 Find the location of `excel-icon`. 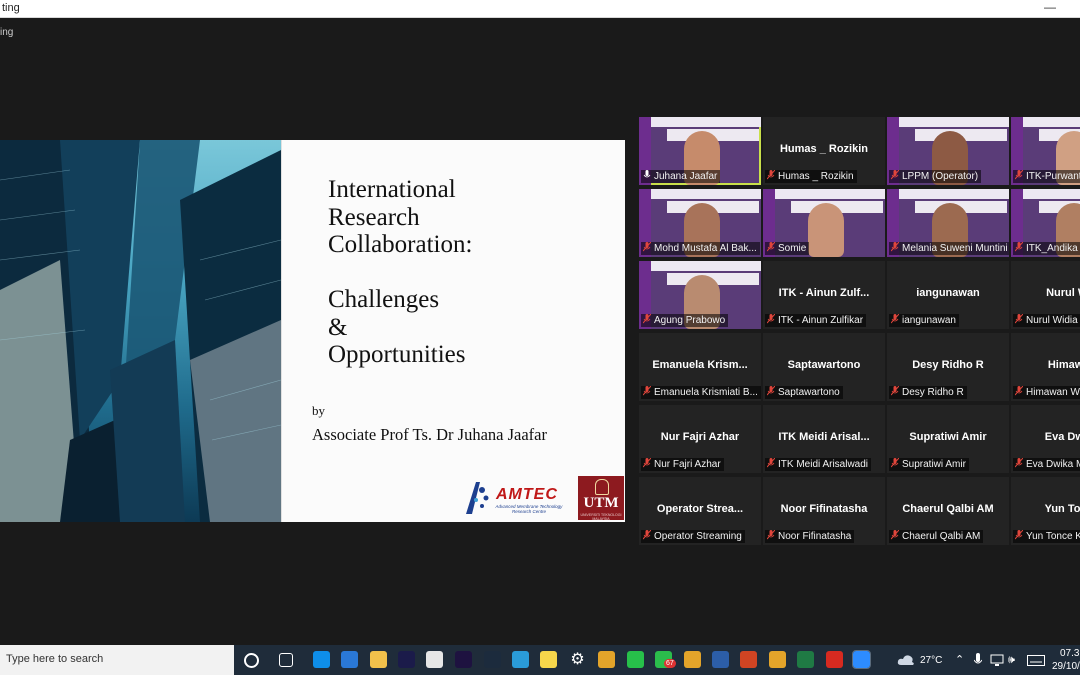

excel-icon is located at coordinates (805, 659).